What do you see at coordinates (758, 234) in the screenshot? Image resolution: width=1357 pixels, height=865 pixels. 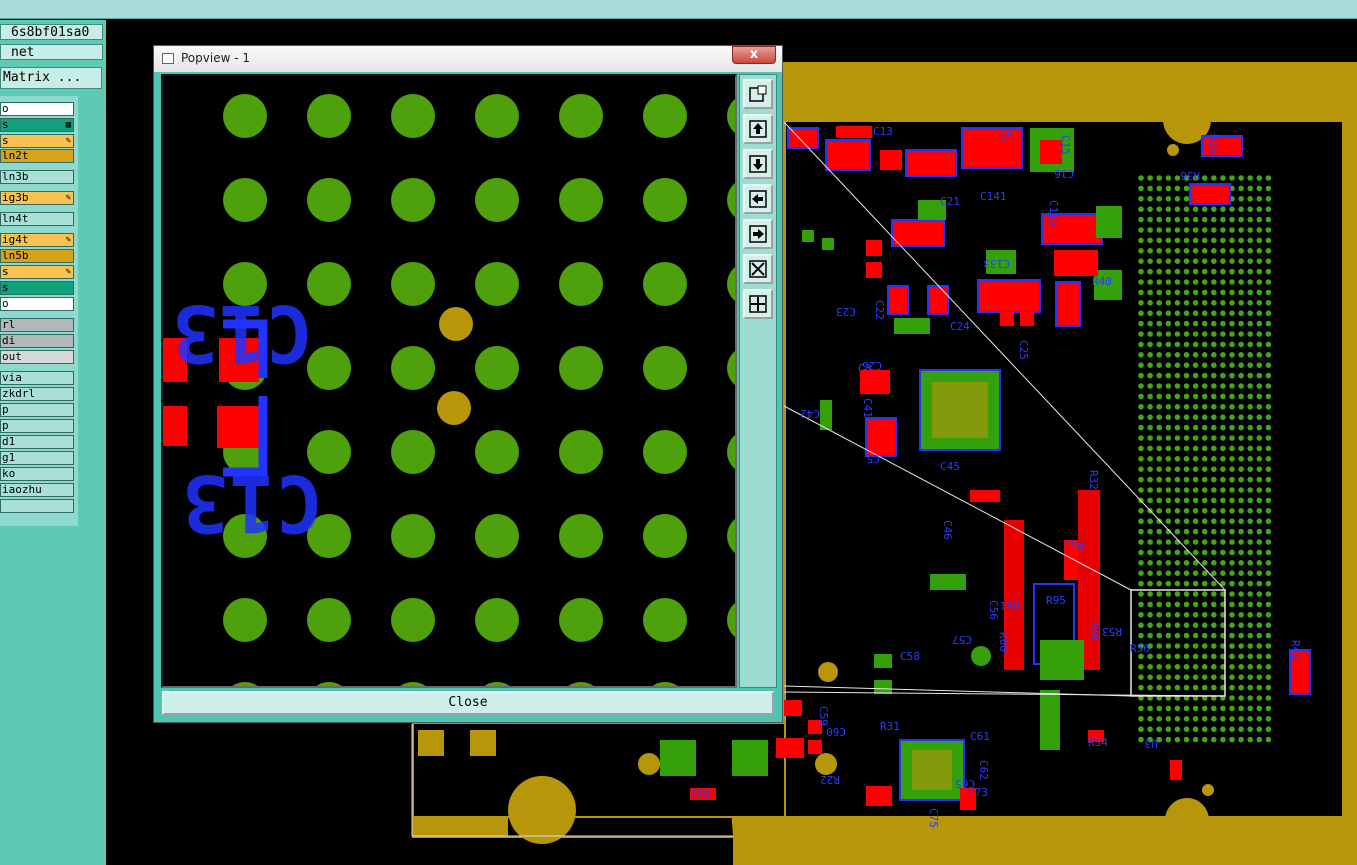 I see `pan-right-button` at bounding box center [758, 234].